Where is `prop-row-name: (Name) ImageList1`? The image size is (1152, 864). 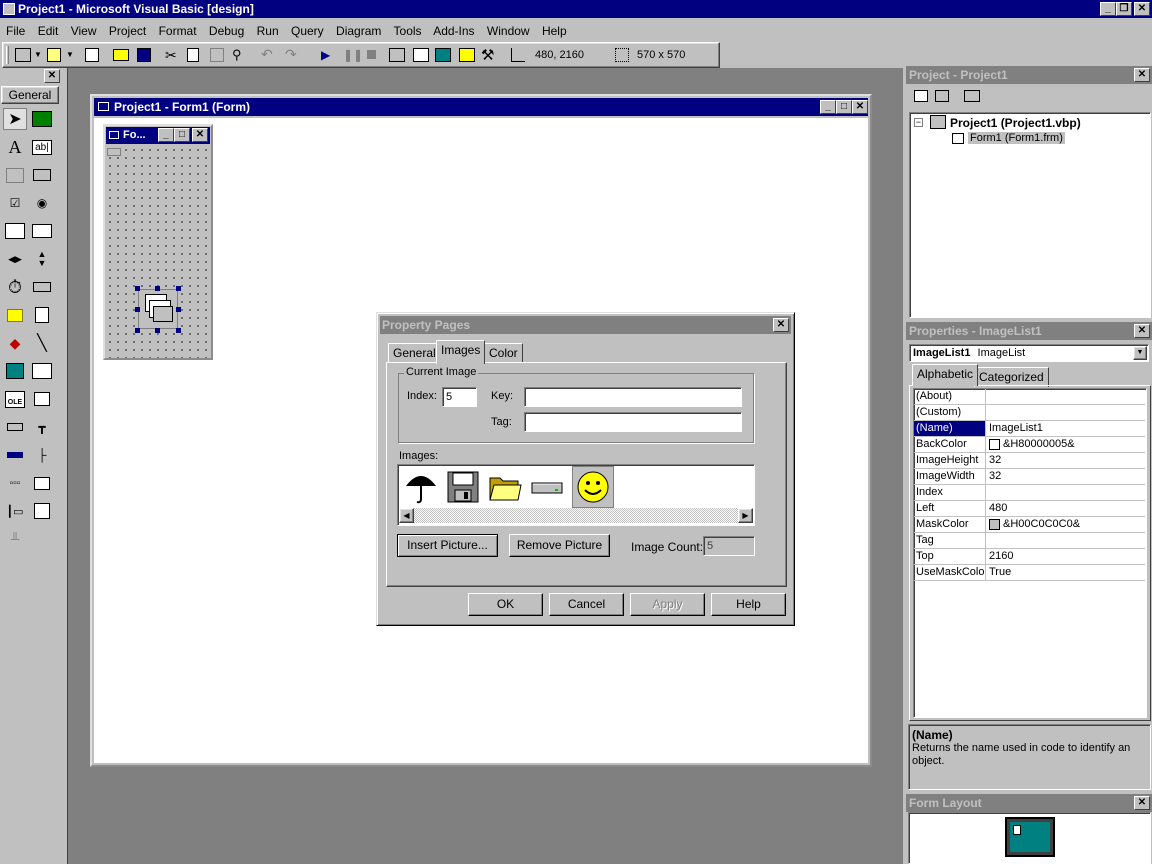
prop-row-name: (Name) ImageList1 is located at coordinates (1029, 429).